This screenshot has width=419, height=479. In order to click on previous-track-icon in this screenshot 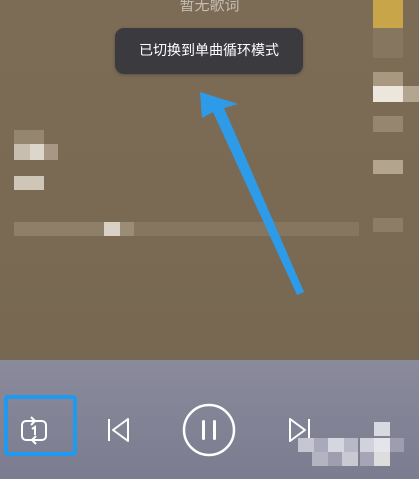, I will do `click(118, 430)`.